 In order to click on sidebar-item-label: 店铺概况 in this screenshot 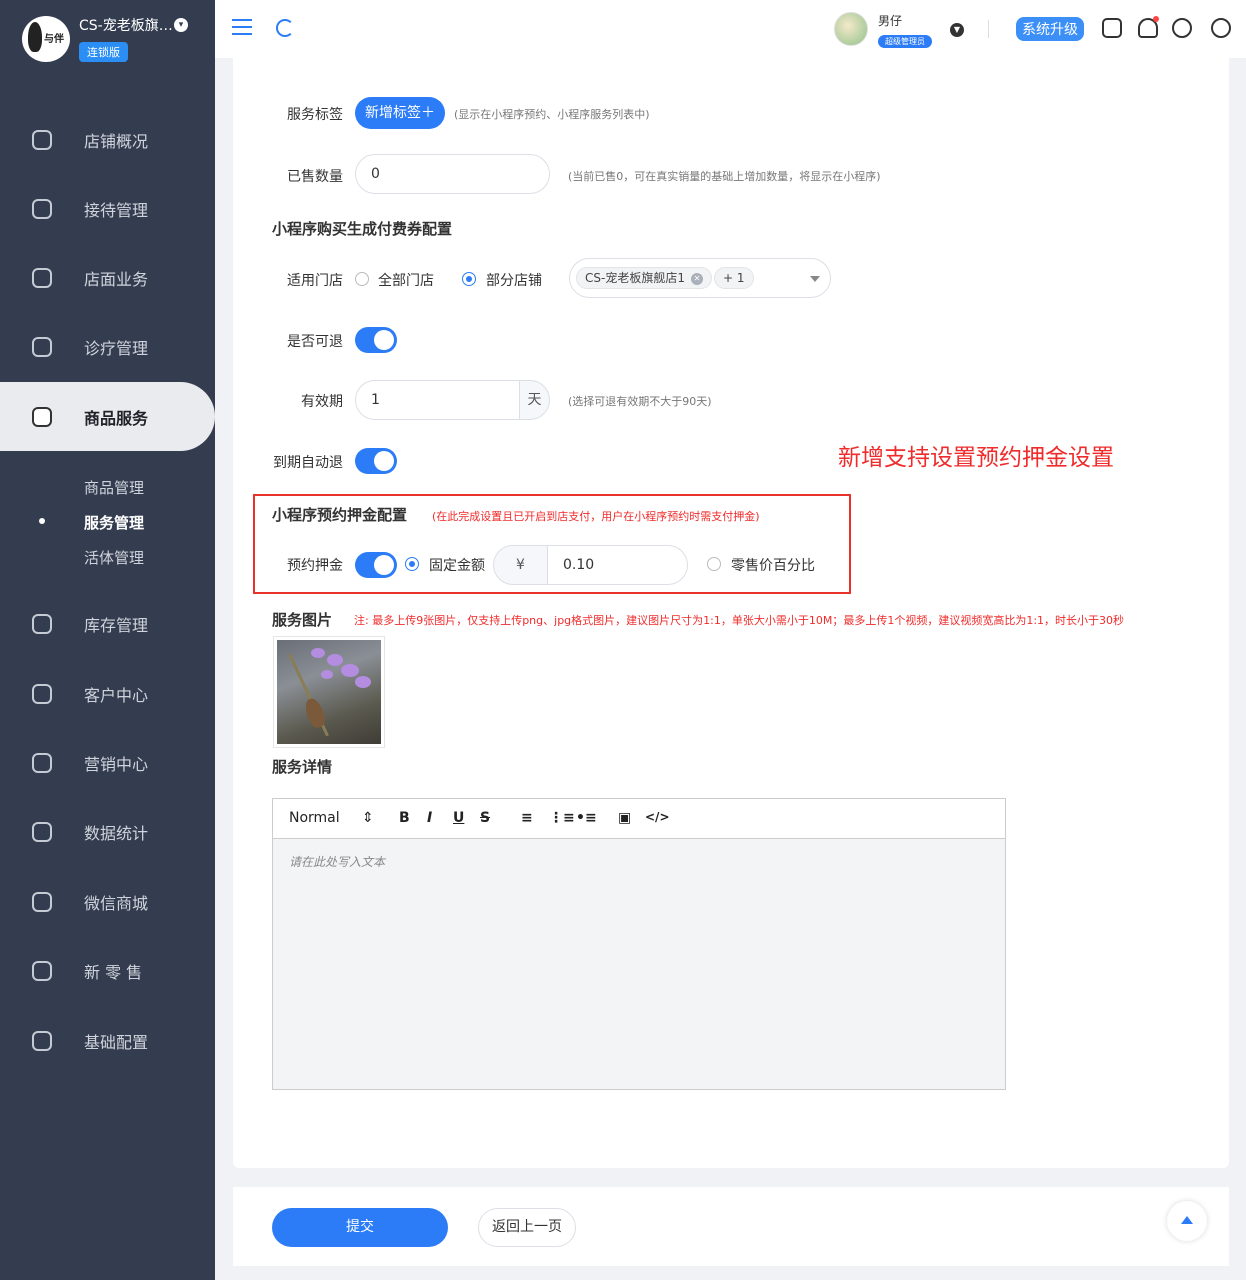, I will do `click(116, 141)`.